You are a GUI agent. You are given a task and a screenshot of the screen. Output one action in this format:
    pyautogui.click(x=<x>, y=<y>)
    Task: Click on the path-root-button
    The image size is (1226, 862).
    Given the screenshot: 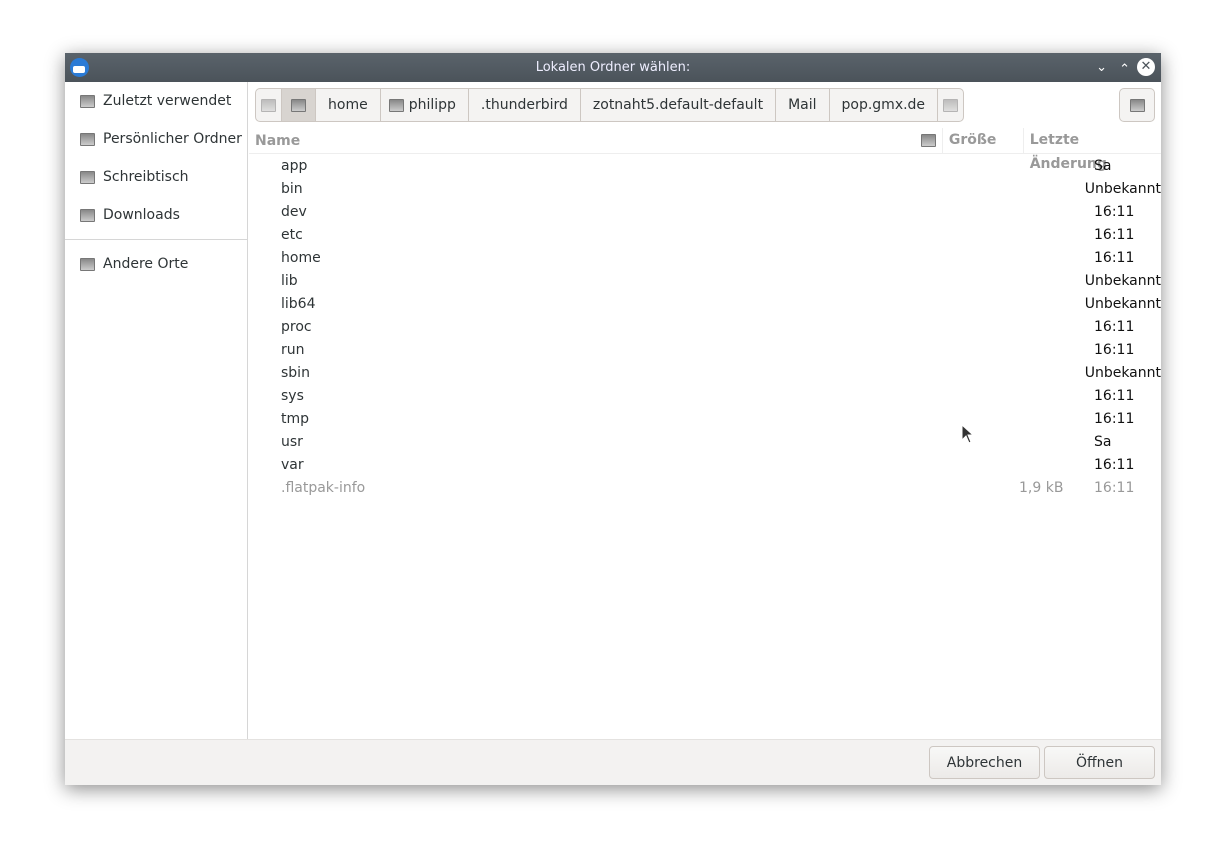 What is the action you would take?
    pyautogui.click(x=299, y=105)
    